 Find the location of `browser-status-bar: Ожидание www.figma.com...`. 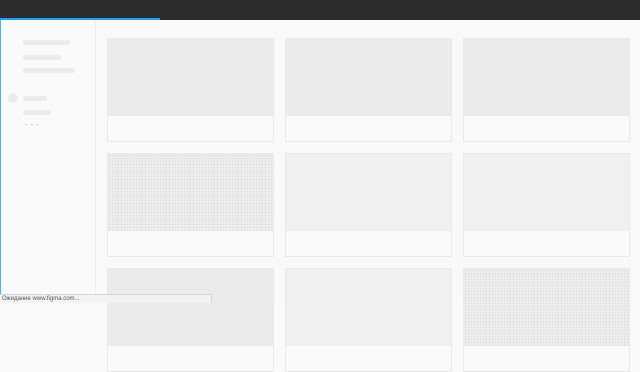

browser-status-bar: Ожидание www.figma.com... is located at coordinates (106, 298).